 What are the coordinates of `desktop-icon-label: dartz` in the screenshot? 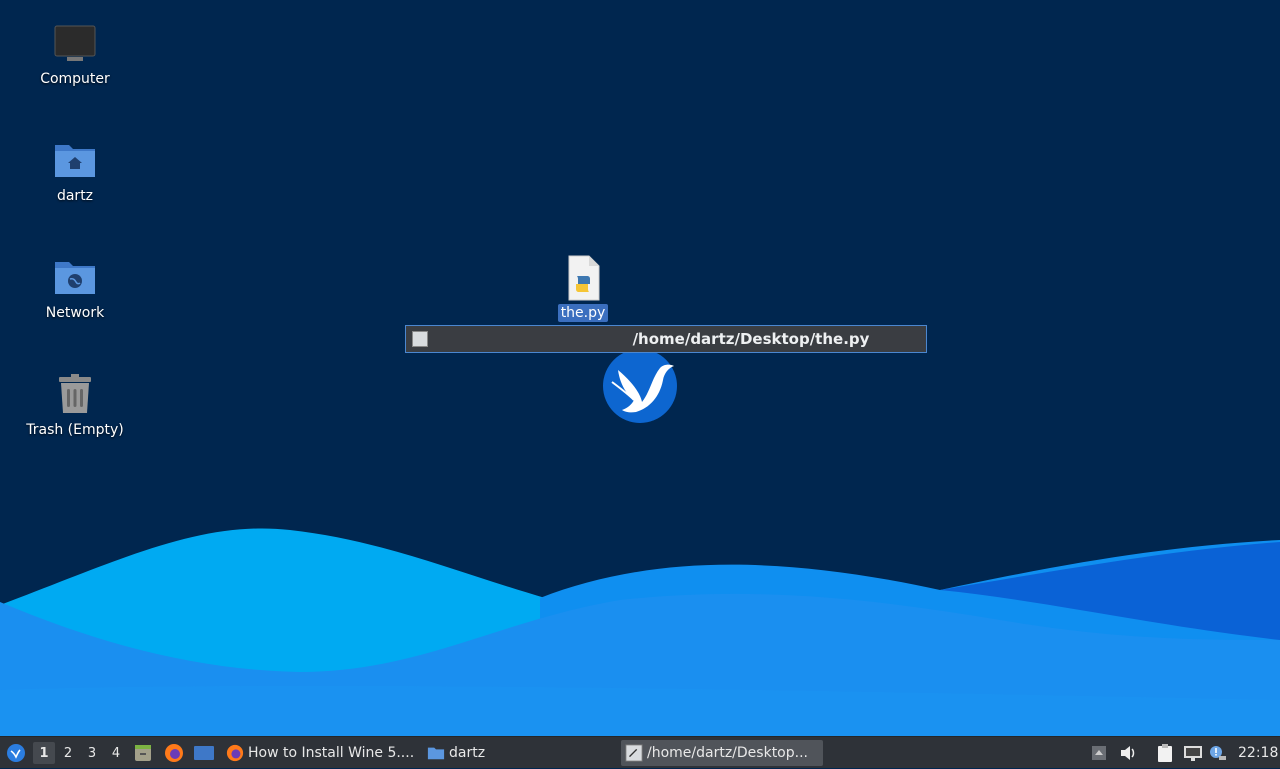 It's located at (75, 196).